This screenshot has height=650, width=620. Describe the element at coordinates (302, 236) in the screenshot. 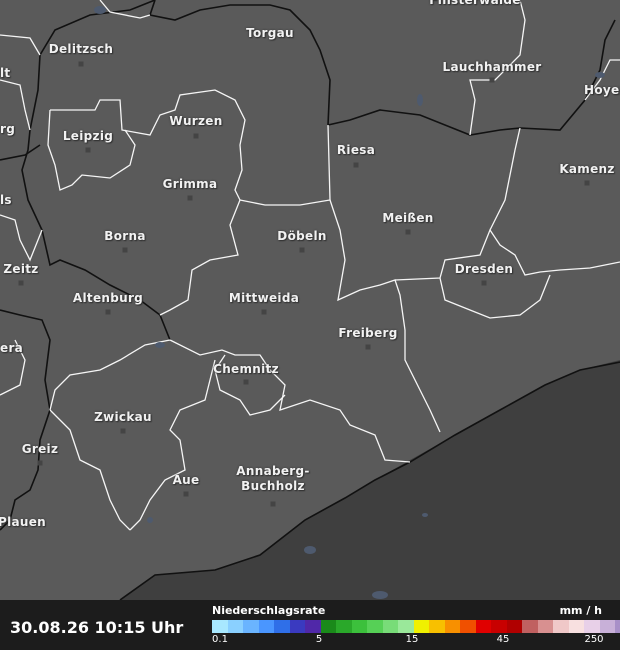

I see `city-label-döbeln: Döbeln` at that location.